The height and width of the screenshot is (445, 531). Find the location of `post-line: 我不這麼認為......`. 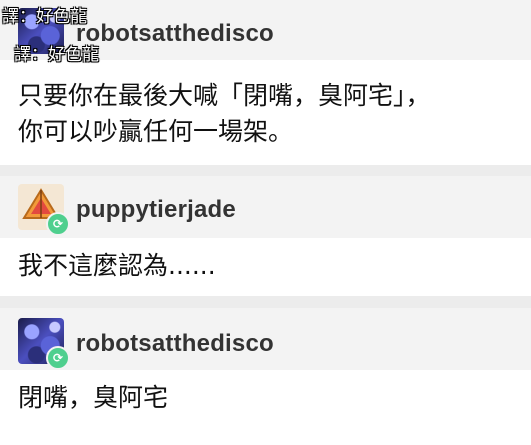

post-line: 我不這麼認為...... is located at coordinates (117, 265).